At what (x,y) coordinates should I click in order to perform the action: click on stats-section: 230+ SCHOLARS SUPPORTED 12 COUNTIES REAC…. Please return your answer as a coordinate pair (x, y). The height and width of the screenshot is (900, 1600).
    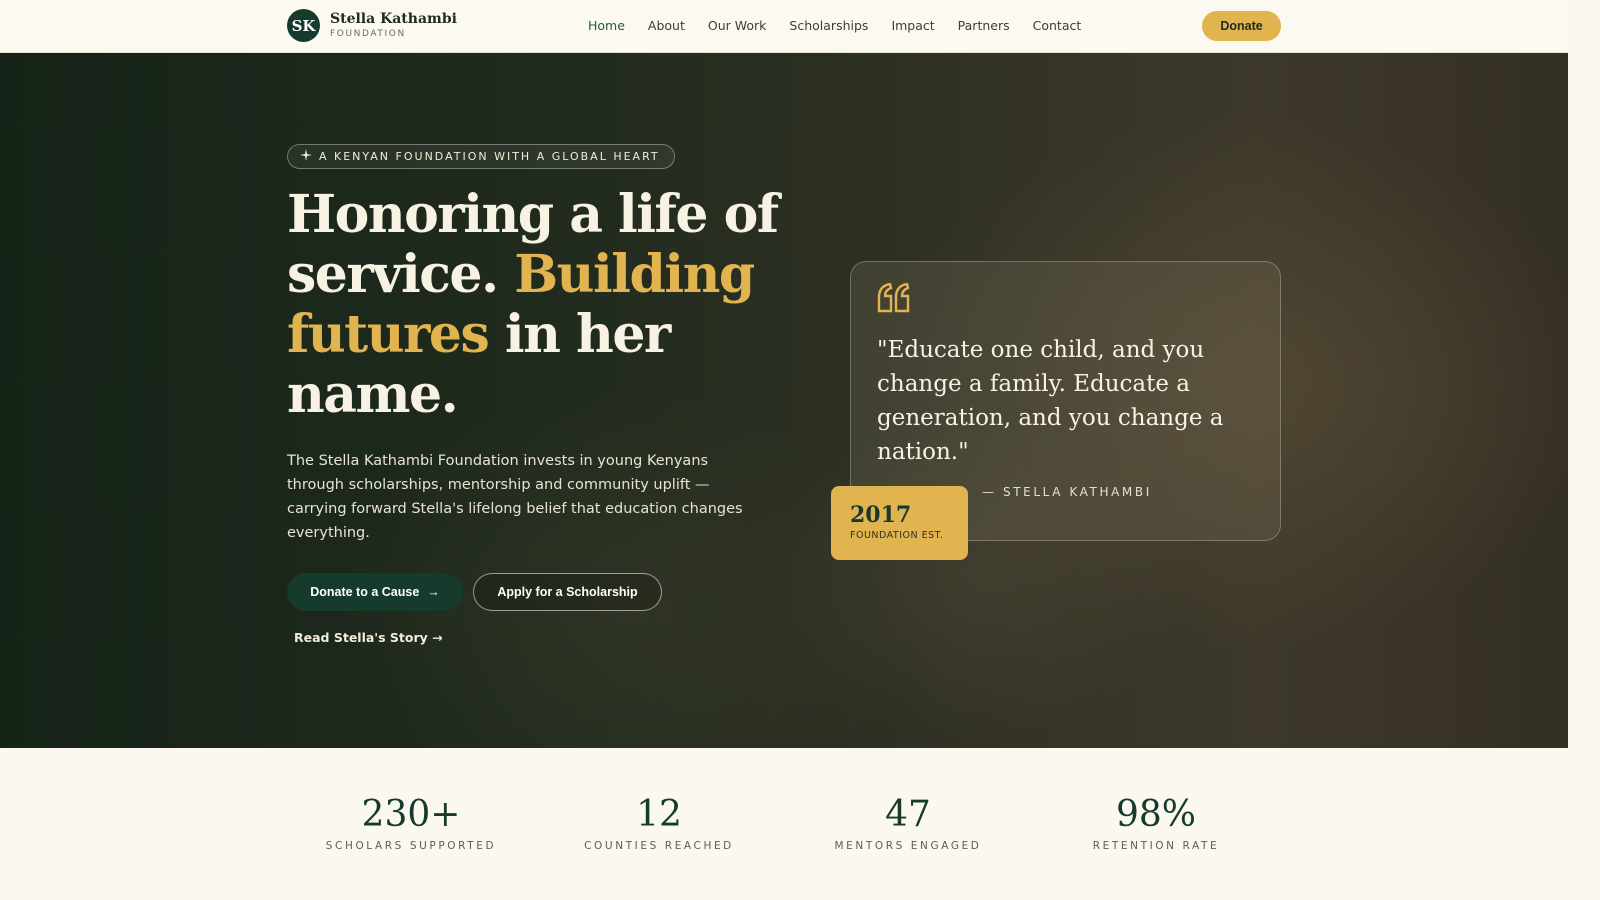
    Looking at the image, I should click on (784, 815).